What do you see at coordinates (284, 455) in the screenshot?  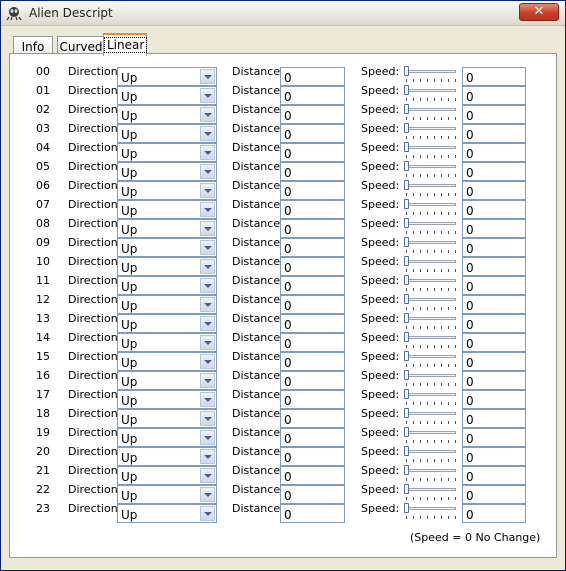 I see `linear-step-row: 20 Direction: Up Distance: 0 Speed: 0` at bounding box center [284, 455].